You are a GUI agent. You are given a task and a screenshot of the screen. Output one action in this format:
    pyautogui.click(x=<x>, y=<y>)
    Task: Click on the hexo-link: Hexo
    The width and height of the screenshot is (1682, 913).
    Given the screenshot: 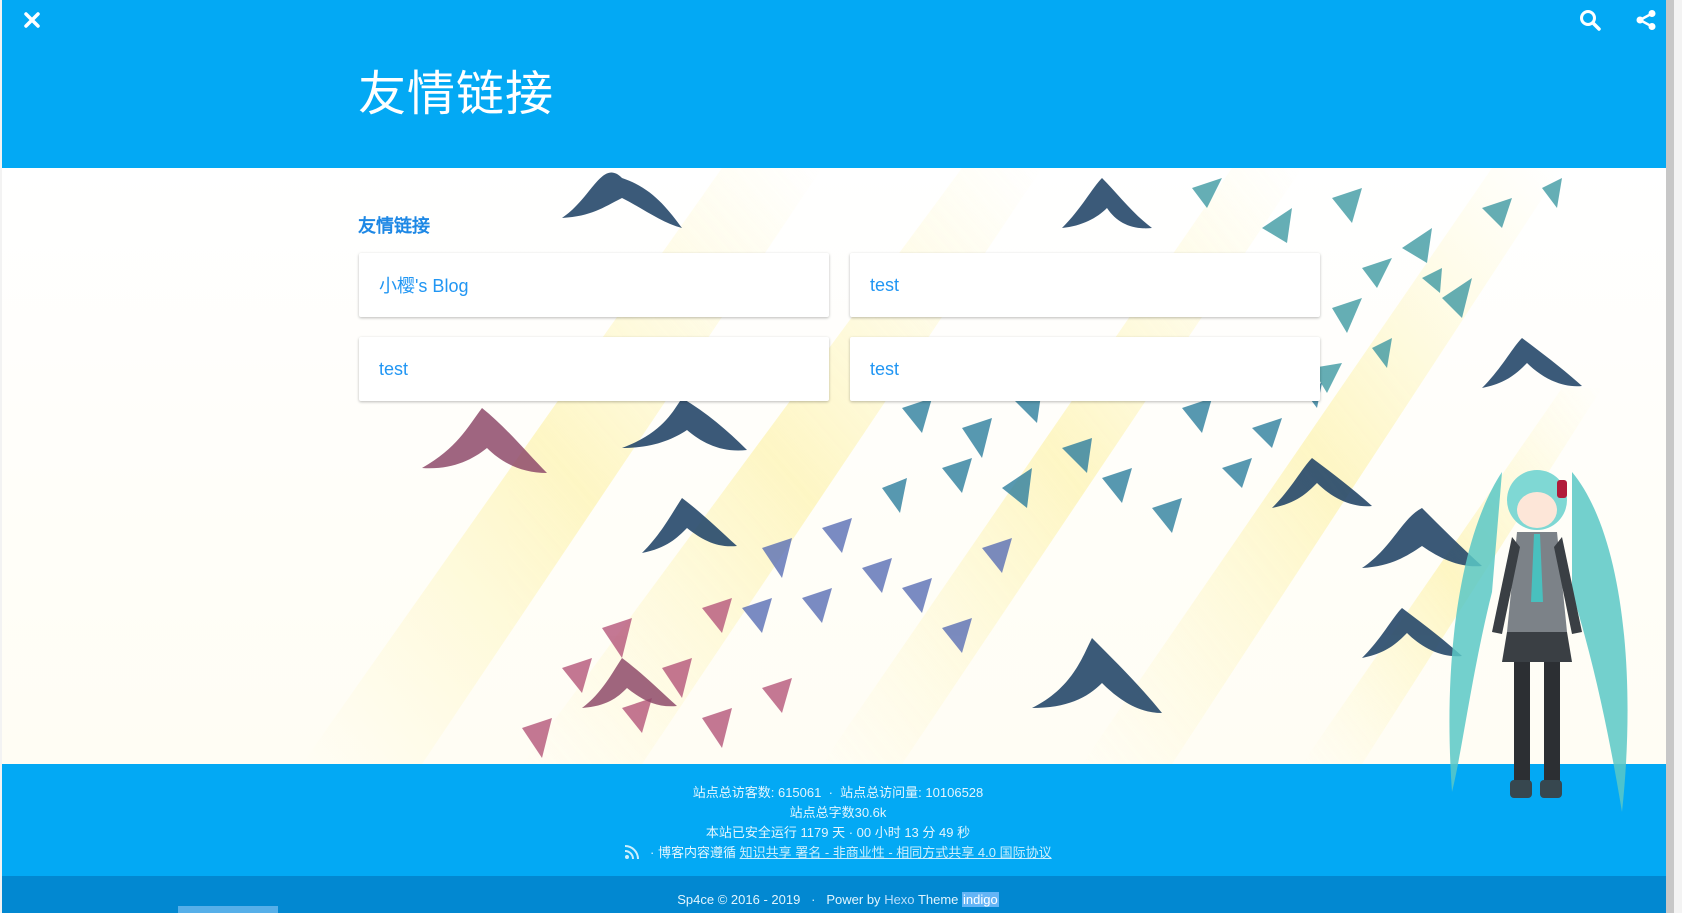 What is the action you would take?
    pyautogui.click(x=899, y=899)
    